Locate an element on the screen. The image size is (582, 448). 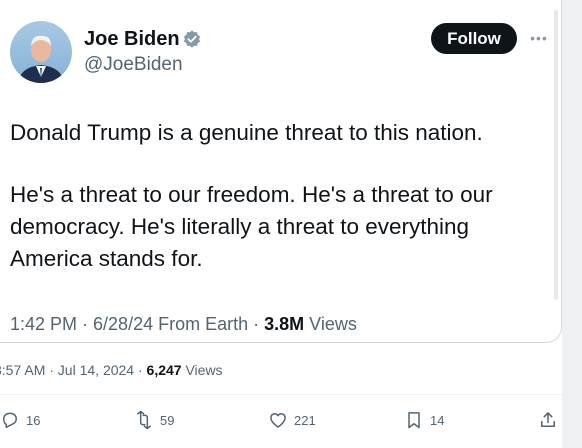
like-count: 221 is located at coordinates (305, 420).